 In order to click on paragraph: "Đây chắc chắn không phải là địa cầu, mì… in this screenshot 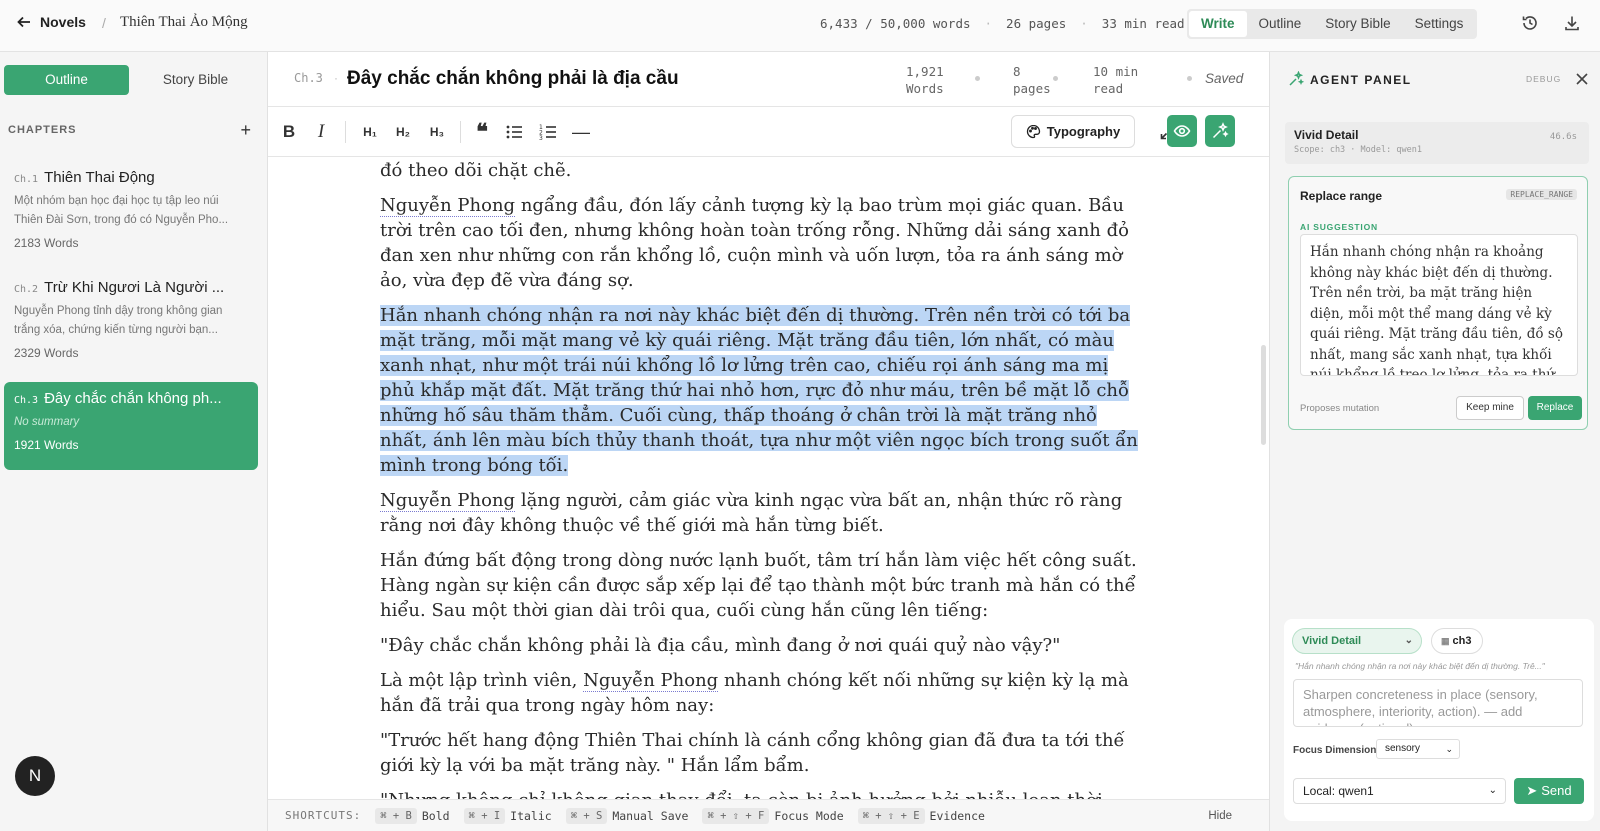, I will do `click(760, 645)`.